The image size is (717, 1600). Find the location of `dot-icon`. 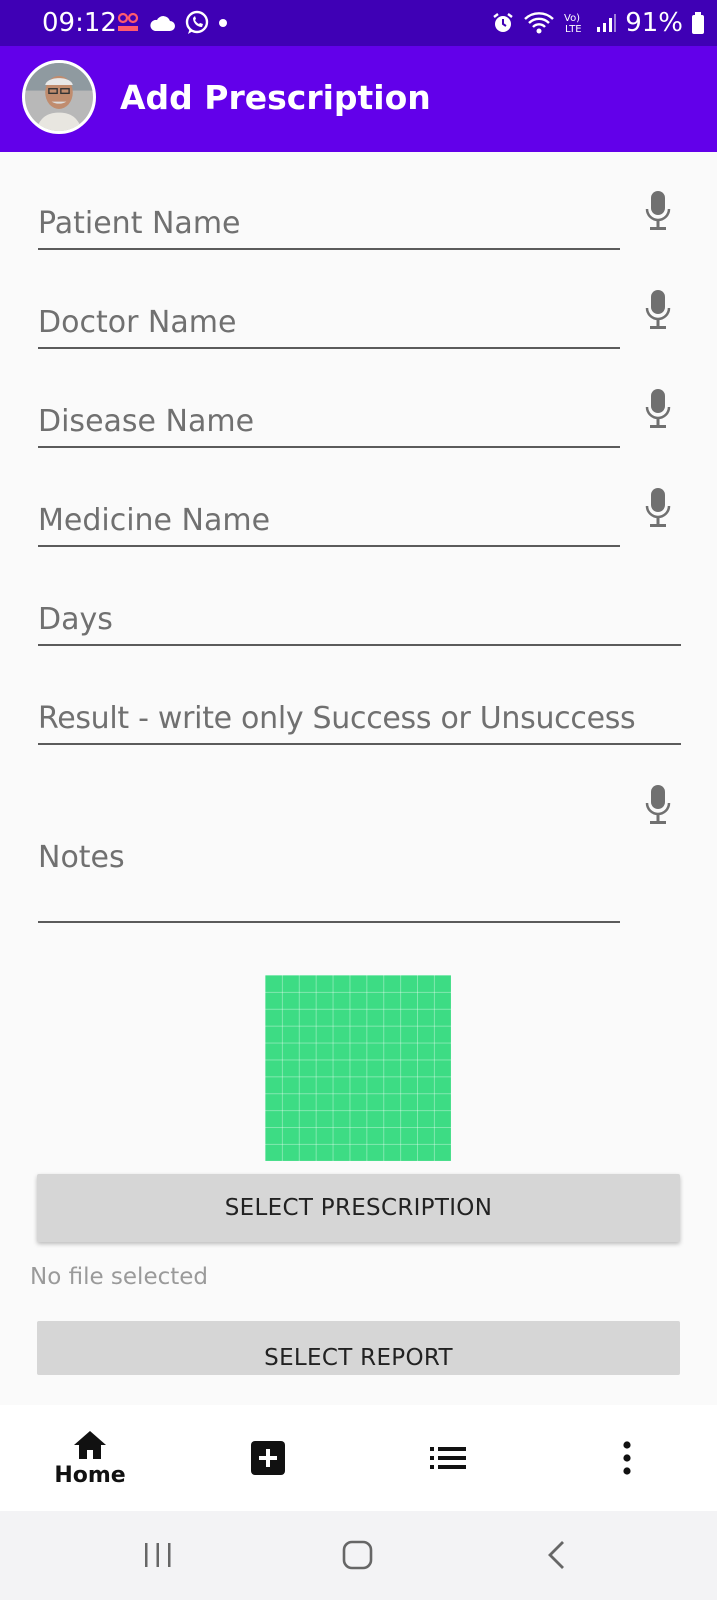

dot-icon is located at coordinates (223, 23).